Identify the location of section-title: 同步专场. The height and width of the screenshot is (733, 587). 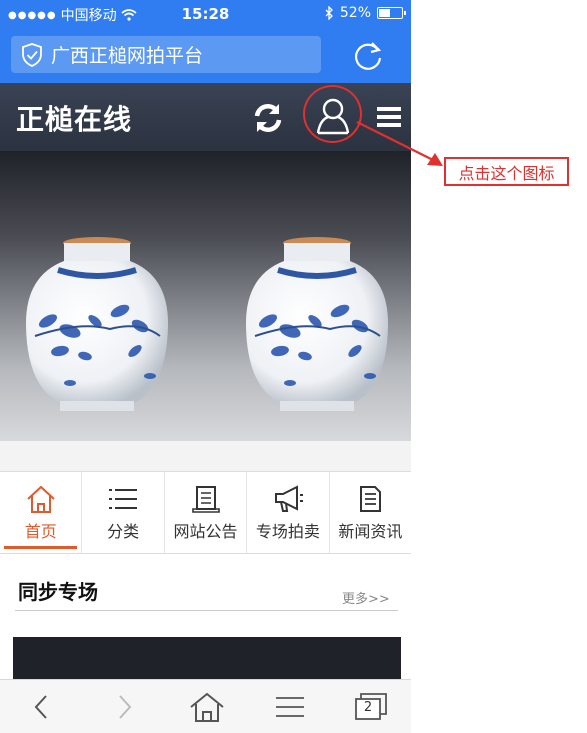
(58, 592).